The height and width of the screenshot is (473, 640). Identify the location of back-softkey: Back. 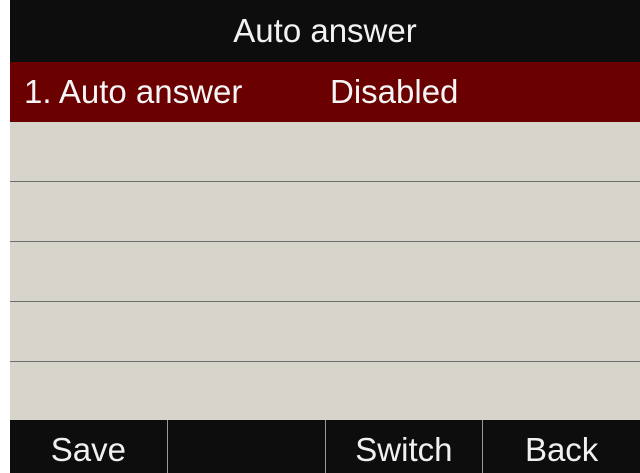
(561, 446).